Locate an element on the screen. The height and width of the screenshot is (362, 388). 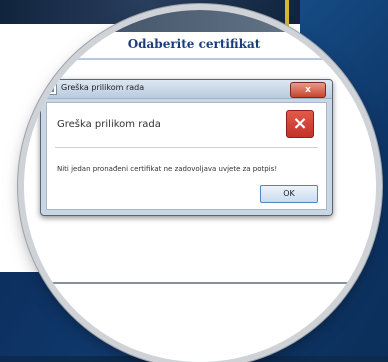
app-window-icon is located at coordinates (51, 89).